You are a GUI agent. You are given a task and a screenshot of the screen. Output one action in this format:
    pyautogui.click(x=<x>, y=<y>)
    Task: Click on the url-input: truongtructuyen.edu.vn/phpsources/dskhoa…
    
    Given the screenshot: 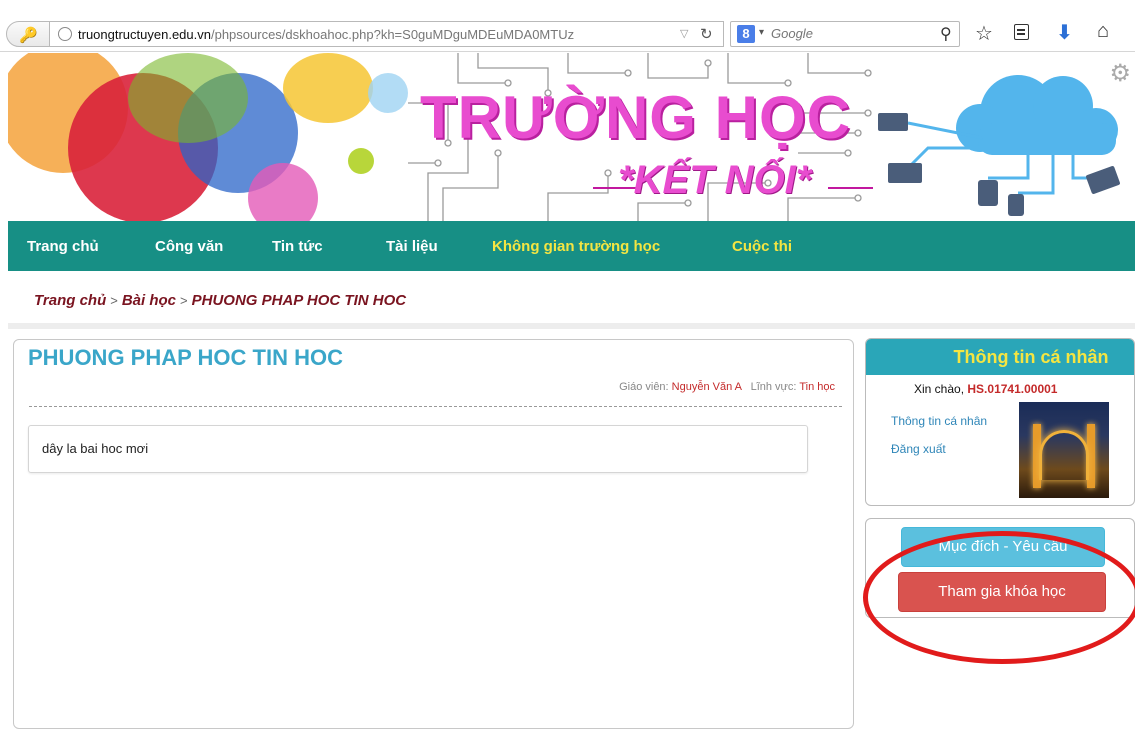 What is the action you would take?
    pyautogui.click(x=387, y=34)
    